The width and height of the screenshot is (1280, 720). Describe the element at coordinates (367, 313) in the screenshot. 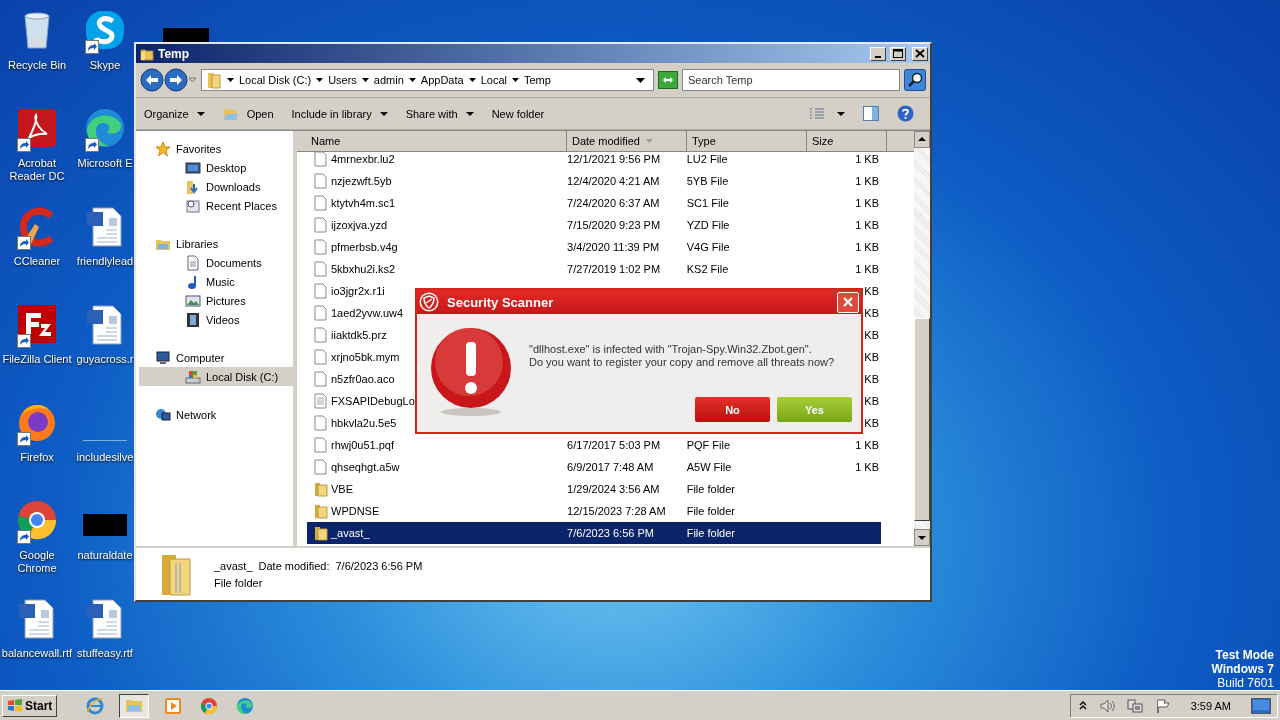

I see `file-name: 1aed2yvw.uw4` at that location.